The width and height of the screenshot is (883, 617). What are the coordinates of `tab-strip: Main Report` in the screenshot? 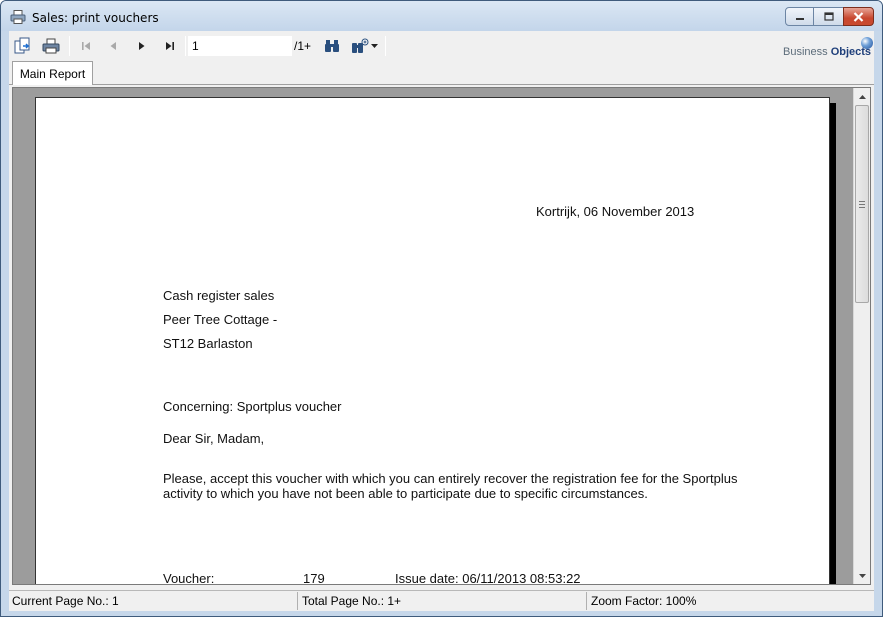 It's located at (441, 72).